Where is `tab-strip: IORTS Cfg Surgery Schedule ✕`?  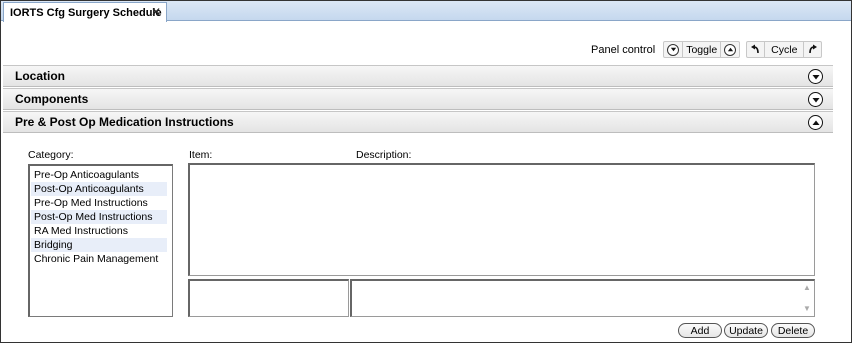 tab-strip: IORTS Cfg Surgery Schedule ✕ is located at coordinates (426, 11).